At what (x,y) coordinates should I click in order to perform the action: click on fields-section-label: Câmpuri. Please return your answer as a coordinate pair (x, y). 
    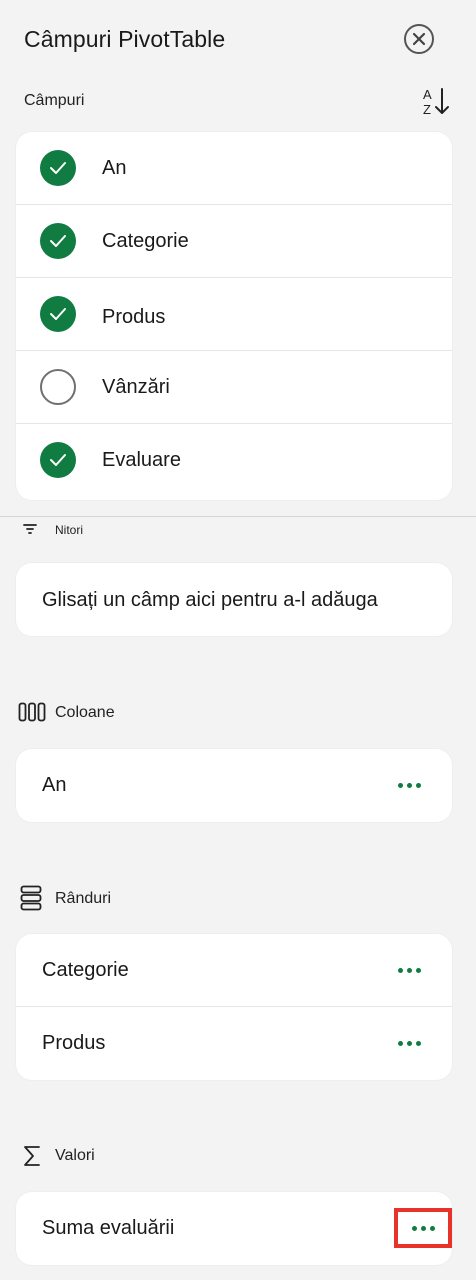
    Looking at the image, I should click on (54, 100).